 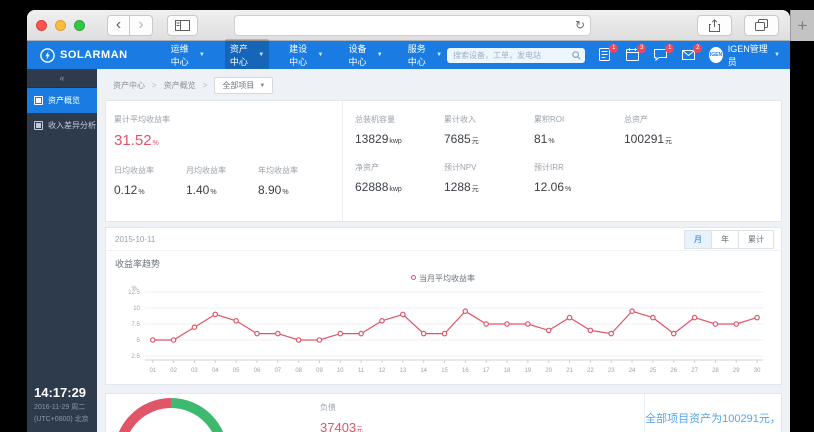 I want to click on user-menu: IGEN IGEN管理员 ▼, so click(x=744, y=55).